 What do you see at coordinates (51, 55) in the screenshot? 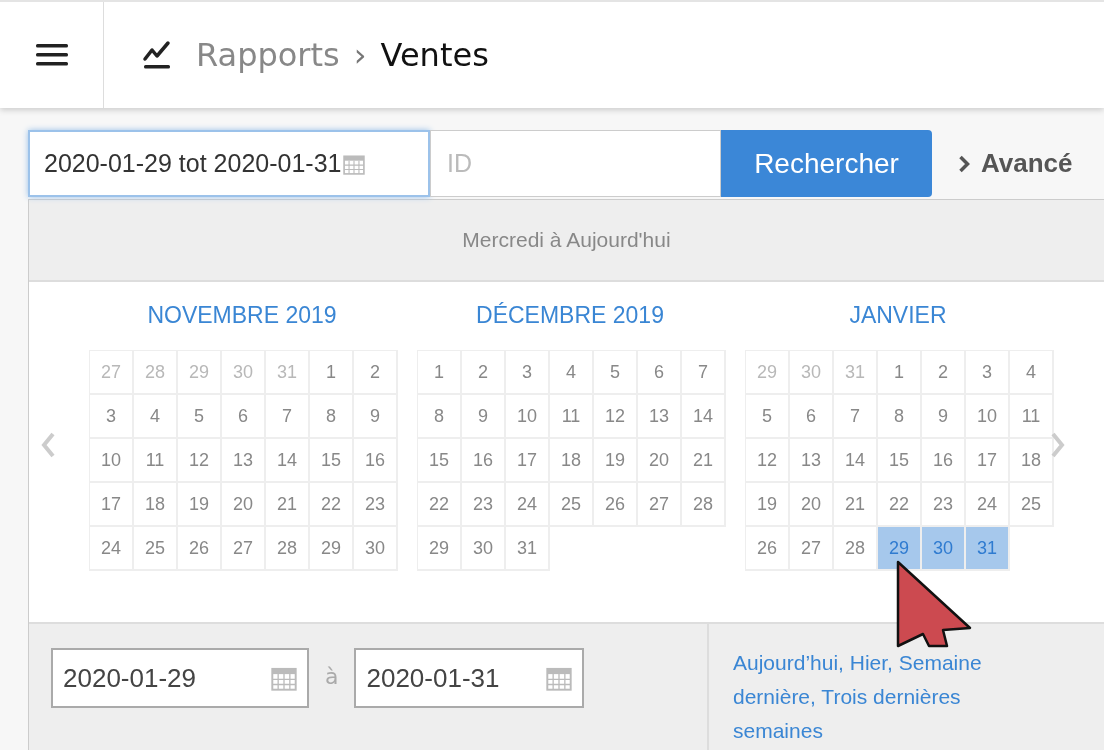
I see `menu-icon` at bounding box center [51, 55].